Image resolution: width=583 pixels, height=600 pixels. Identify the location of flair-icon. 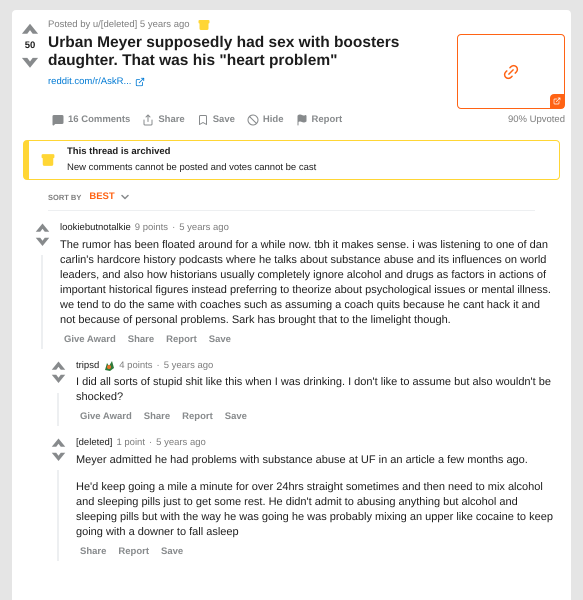
(109, 366).